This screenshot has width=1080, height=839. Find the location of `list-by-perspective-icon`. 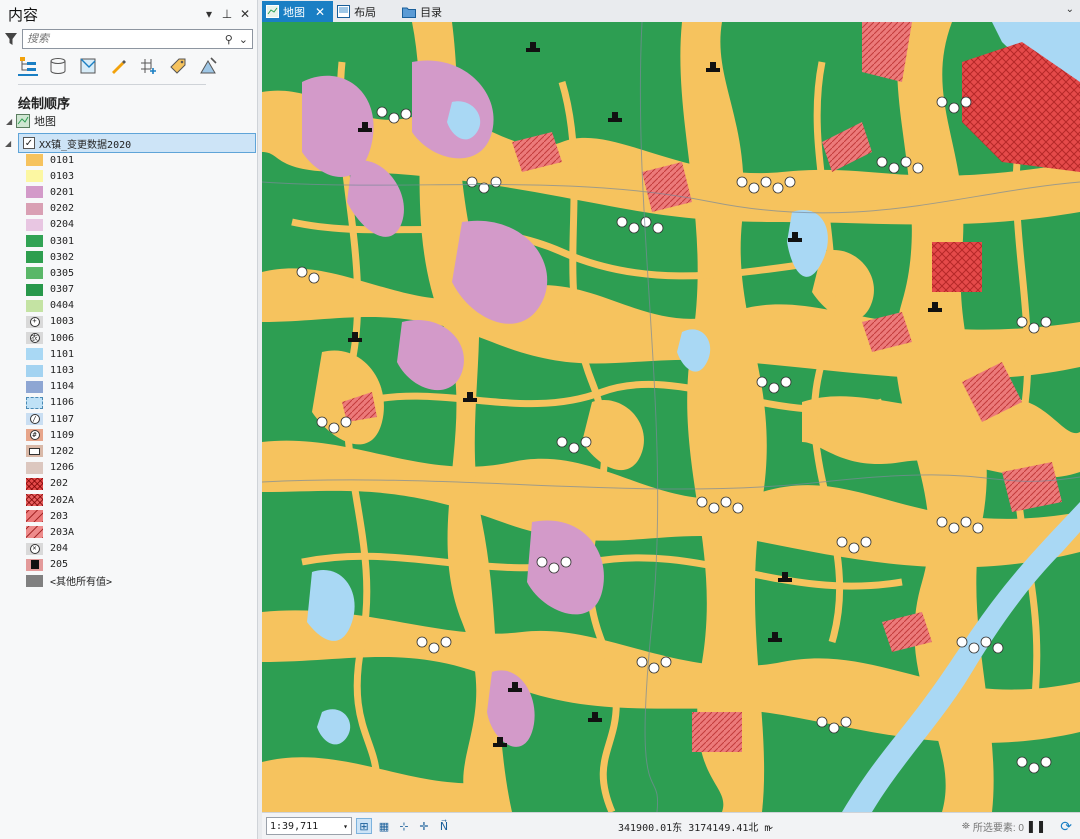

list-by-perspective-icon is located at coordinates (208, 66).